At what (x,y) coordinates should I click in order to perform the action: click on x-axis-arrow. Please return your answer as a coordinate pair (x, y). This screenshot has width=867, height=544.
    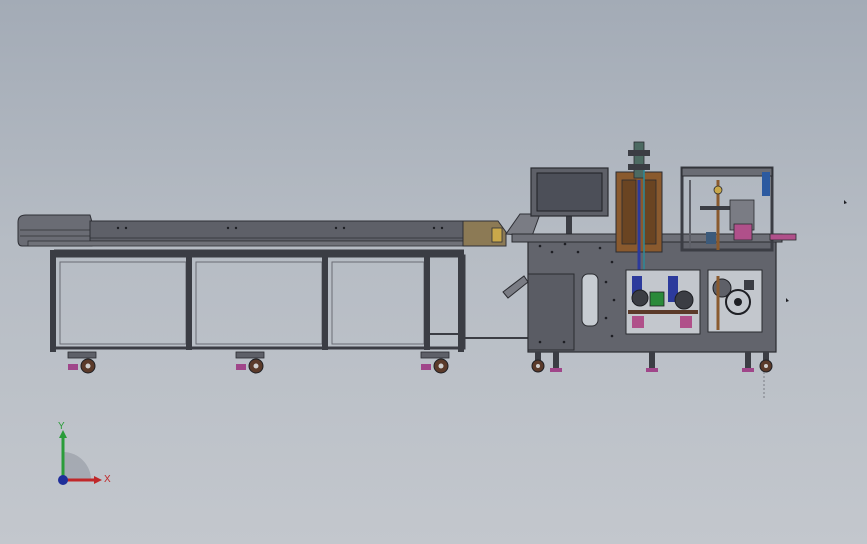
    Looking at the image, I should click on (98, 480).